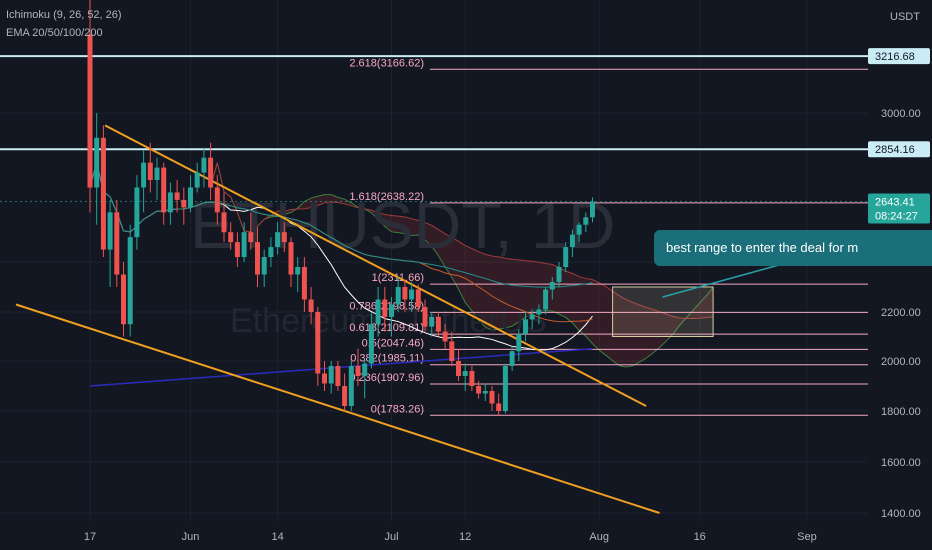 The image size is (932, 550). What do you see at coordinates (386, 63) in the screenshot?
I see `fib-level-label: 2.618(3166.62)` at bounding box center [386, 63].